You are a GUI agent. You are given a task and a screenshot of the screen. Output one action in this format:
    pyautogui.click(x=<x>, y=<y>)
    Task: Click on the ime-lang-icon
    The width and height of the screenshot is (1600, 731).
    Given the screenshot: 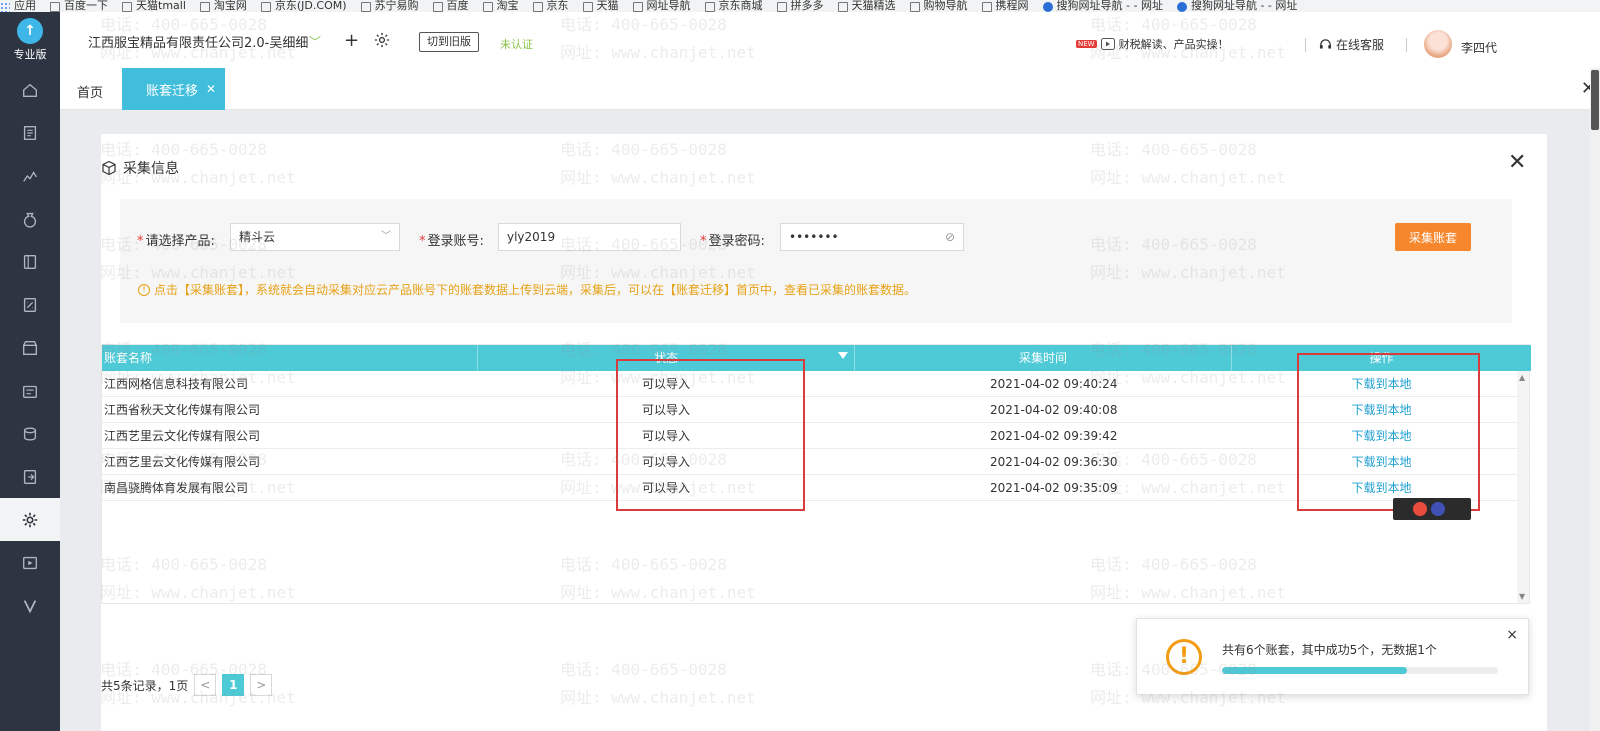 What is the action you would take?
    pyautogui.click(x=1438, y=509)
    